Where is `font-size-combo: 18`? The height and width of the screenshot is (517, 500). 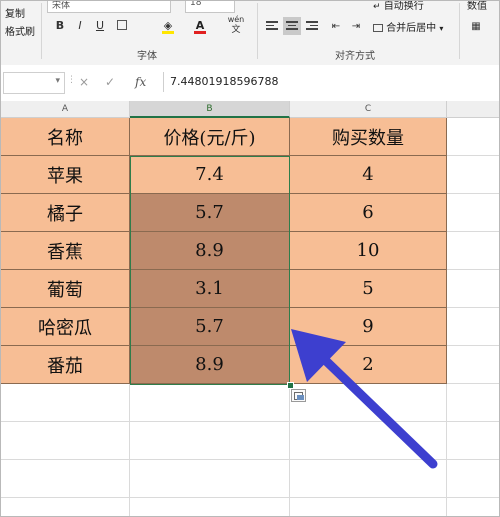 font-size-combo: 18 is located at coordinates (210, 7).